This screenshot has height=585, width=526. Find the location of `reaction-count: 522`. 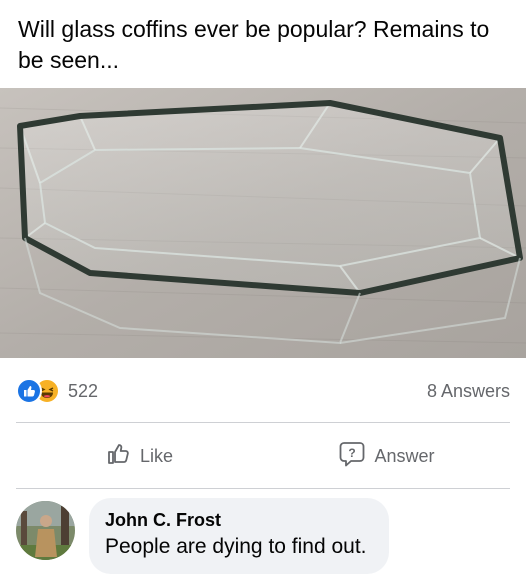

reaction-count: 522 is located at coordinates (83, 390).